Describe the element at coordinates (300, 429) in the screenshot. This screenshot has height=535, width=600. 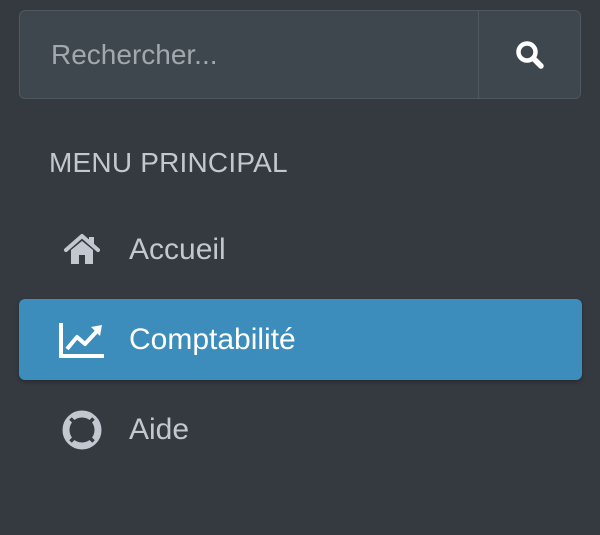
I see `sidebar-item-aide: Aide` at that location.